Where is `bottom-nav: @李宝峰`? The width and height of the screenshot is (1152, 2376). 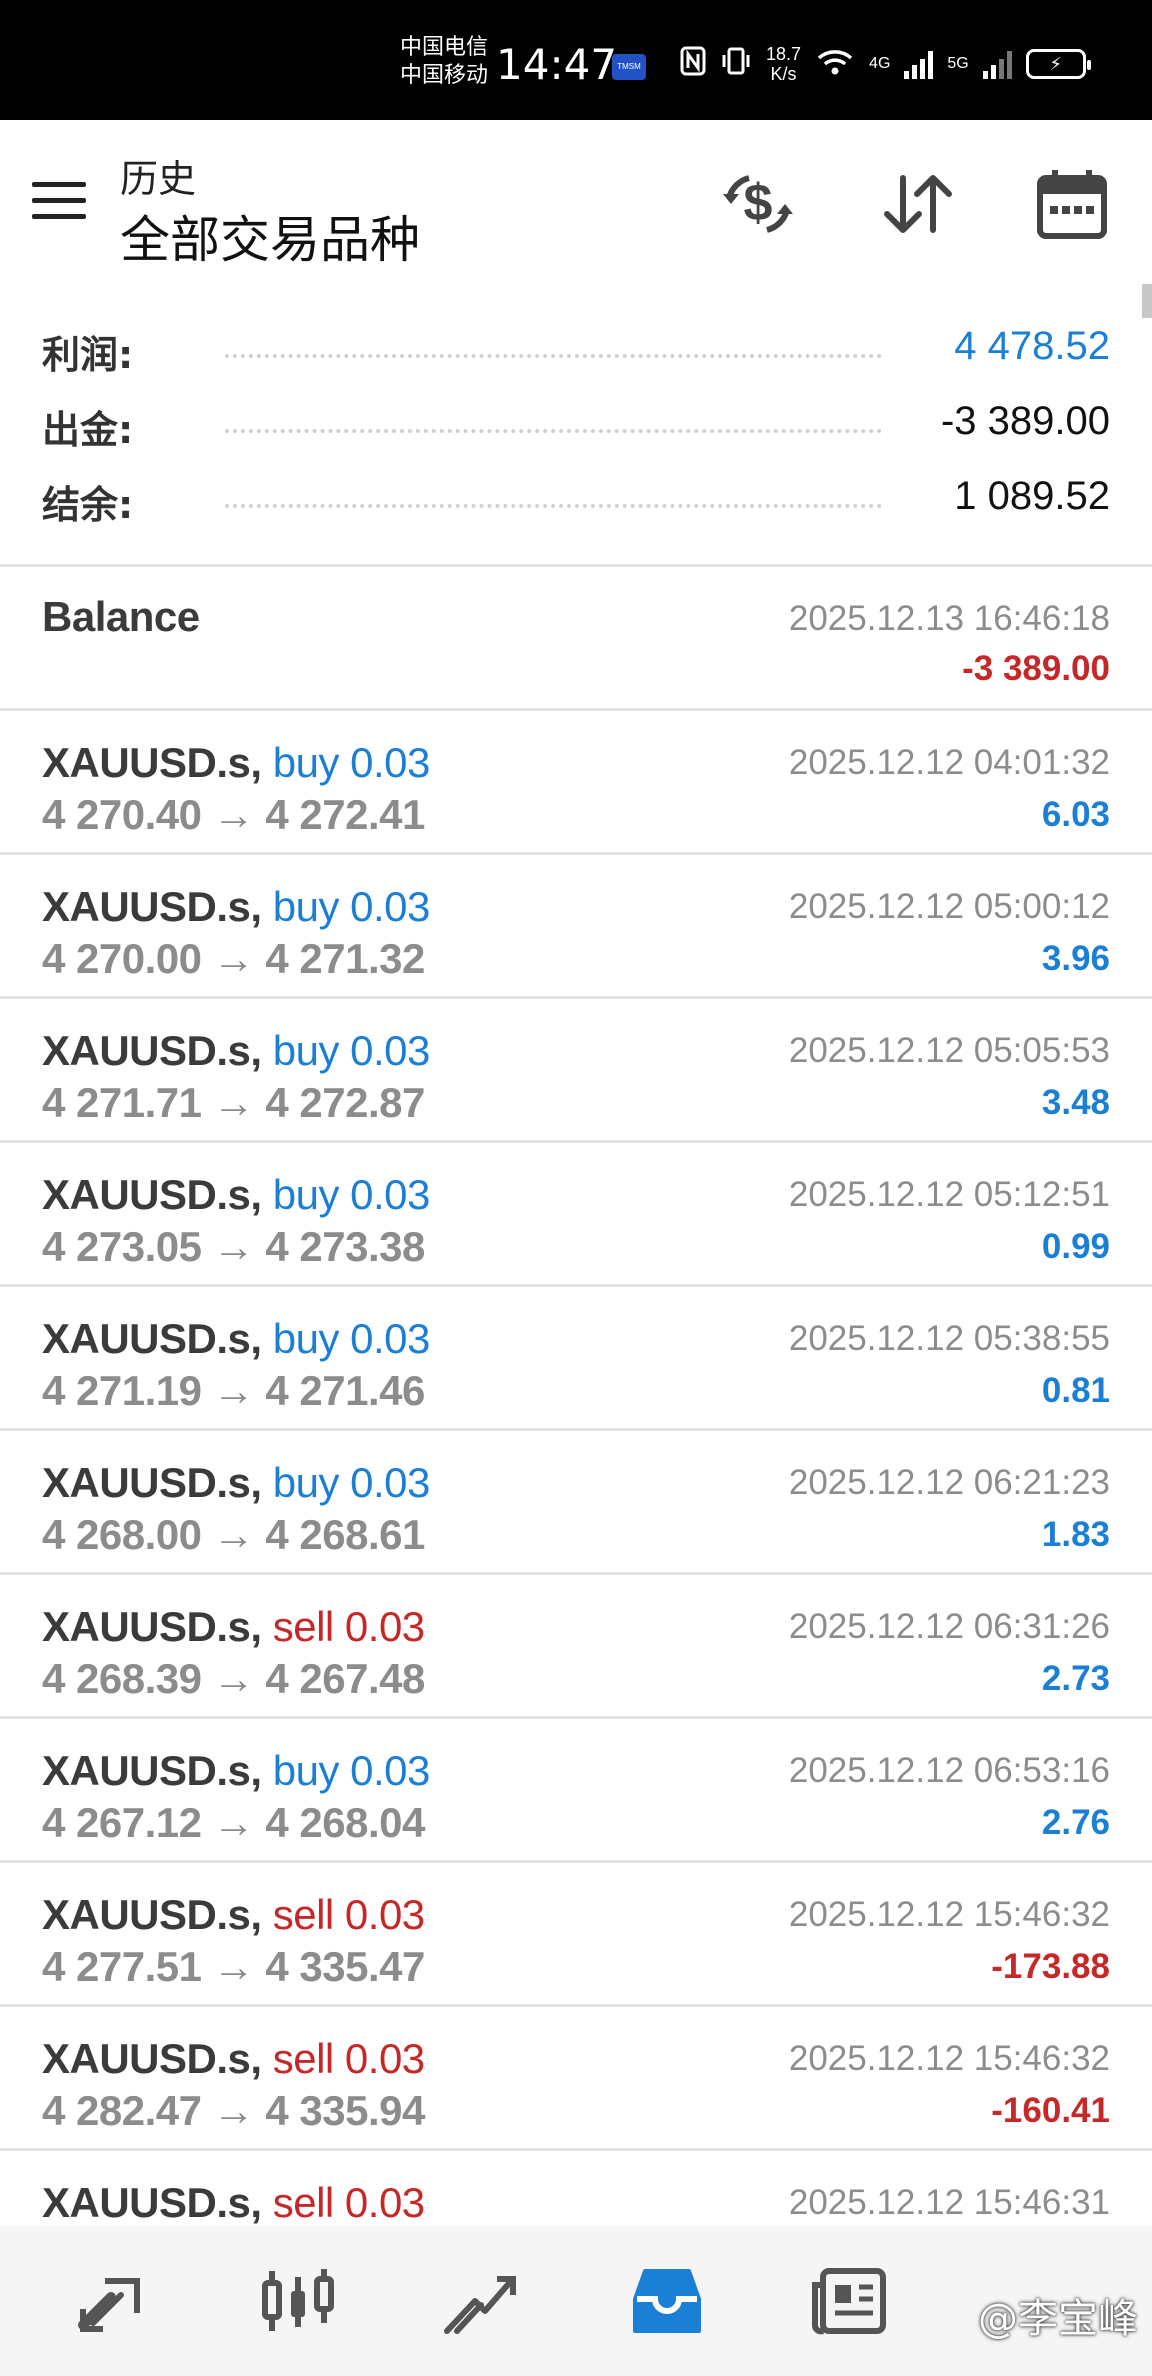 bottom-nav: @李宝峰 is located at coordinates (576, 2301).